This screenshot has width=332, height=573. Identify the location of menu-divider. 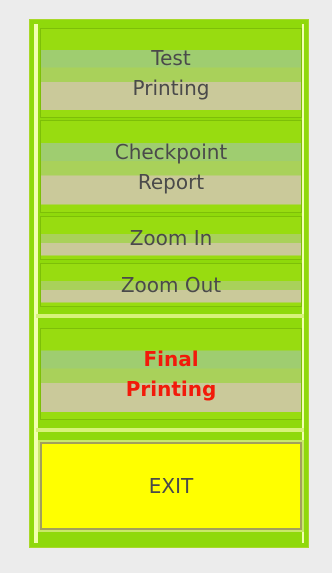
(170, 316).